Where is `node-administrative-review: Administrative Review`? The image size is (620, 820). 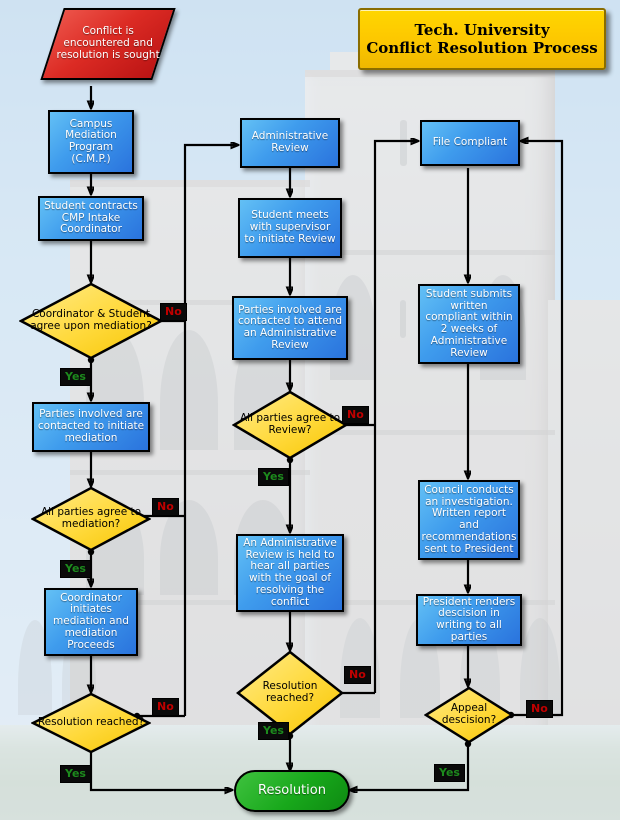
node-administrative-review: Administrative Review is located at coordinates (290, 143).